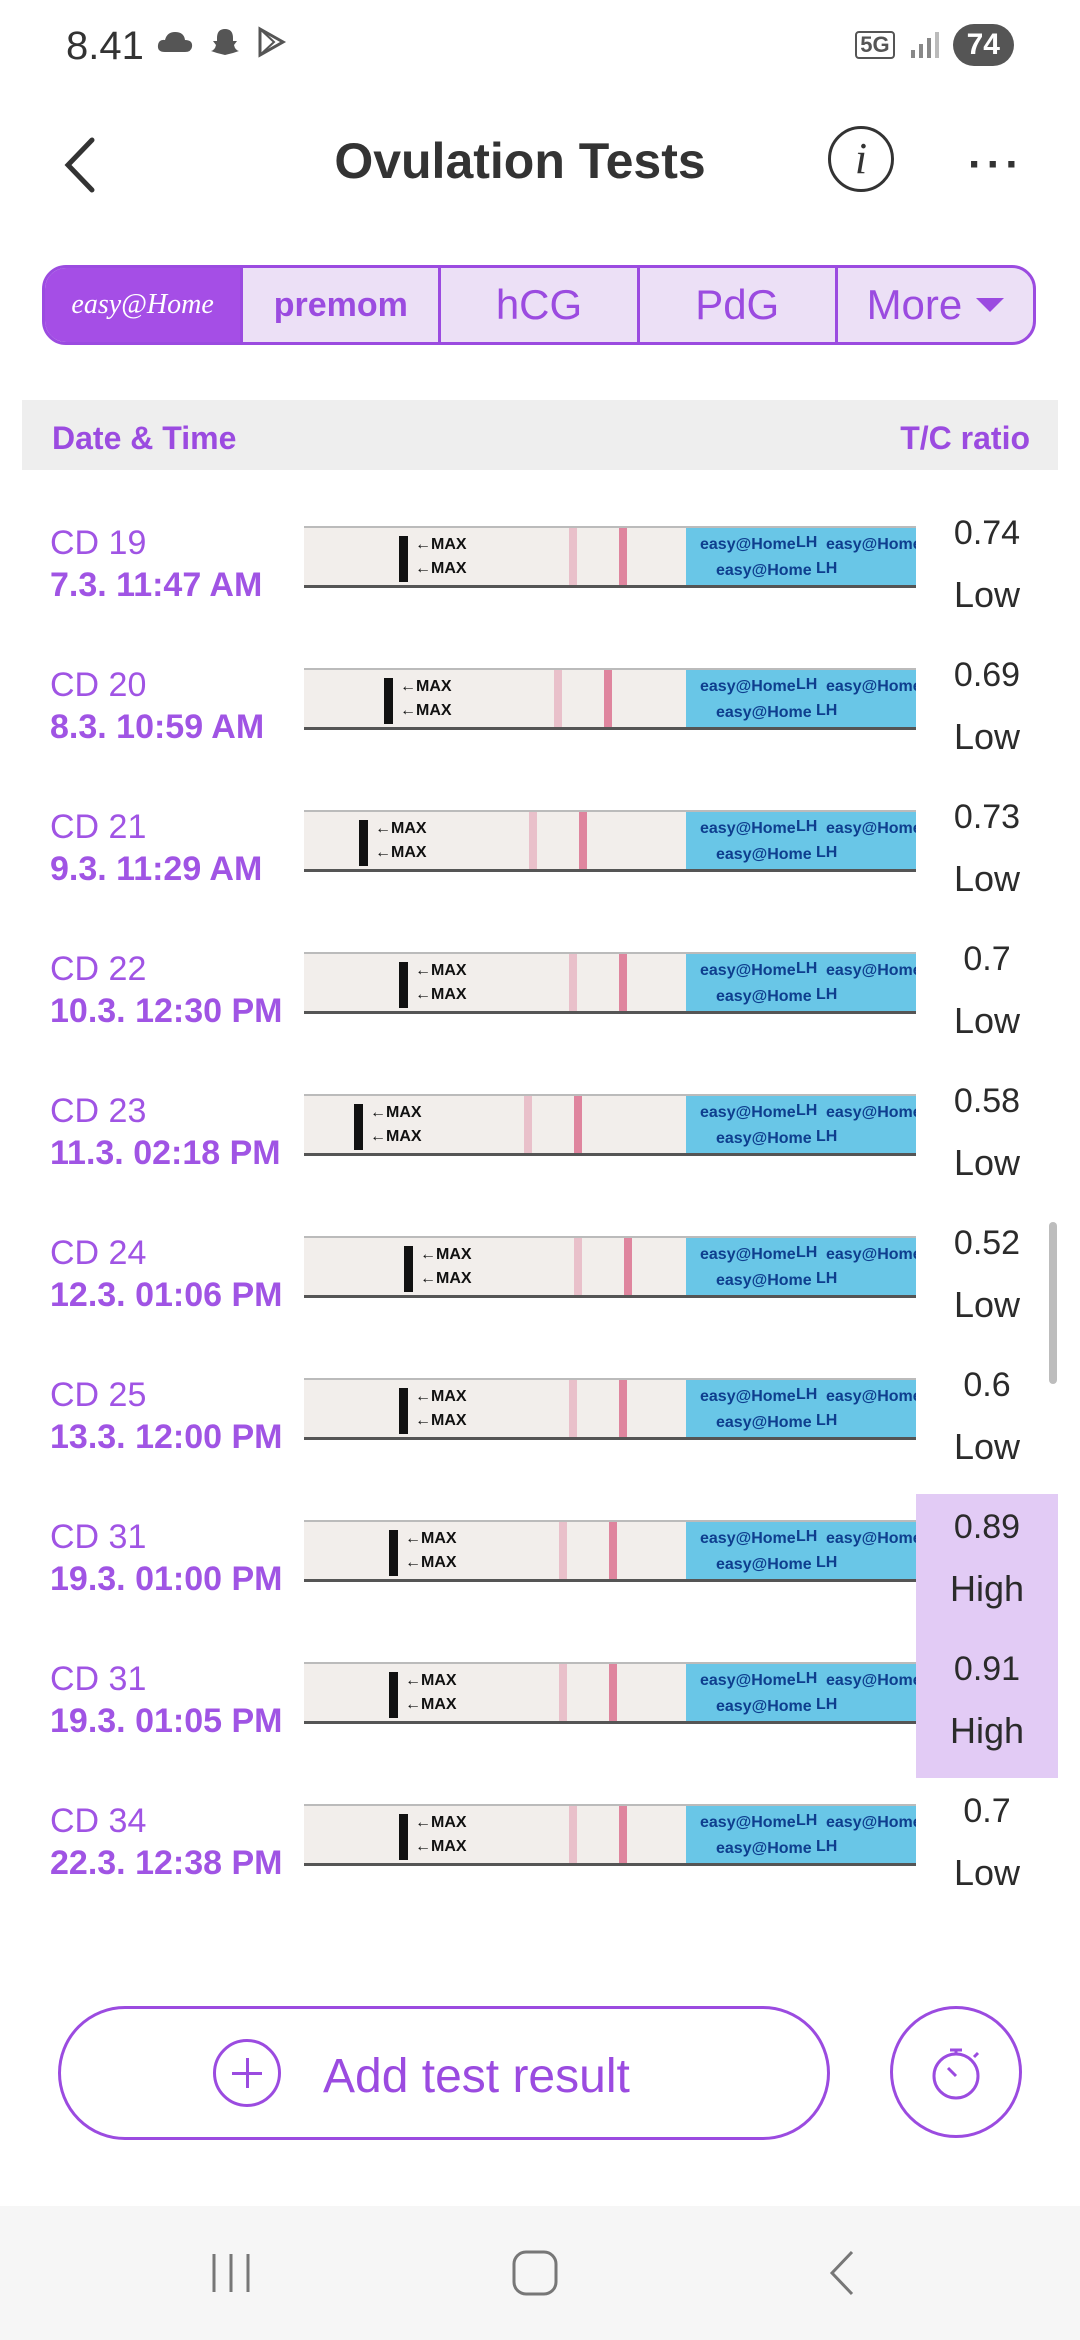 Image resolution: width=1080 pixels, height=2340 pixels. Describe the element at coordinates (987, 675) in the screenshot. I see `tc-ratio-value: 0.69` at that location.